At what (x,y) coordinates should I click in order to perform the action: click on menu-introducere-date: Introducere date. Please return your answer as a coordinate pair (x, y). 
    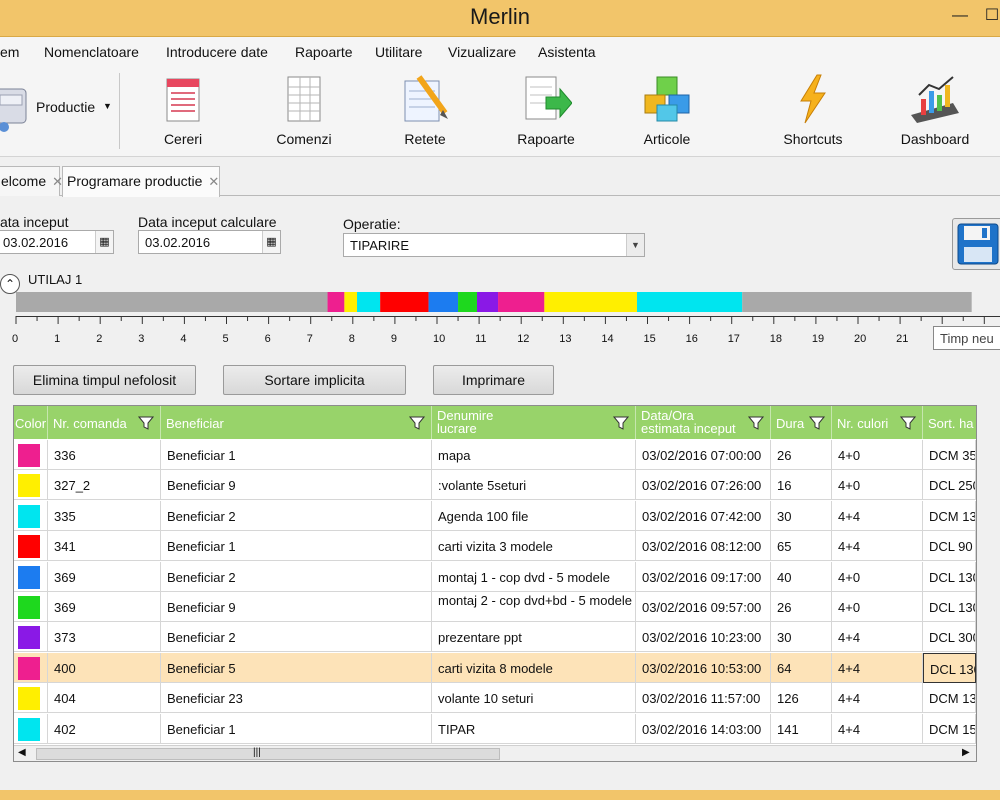
    Looking at the image, I should click on (217, 52).